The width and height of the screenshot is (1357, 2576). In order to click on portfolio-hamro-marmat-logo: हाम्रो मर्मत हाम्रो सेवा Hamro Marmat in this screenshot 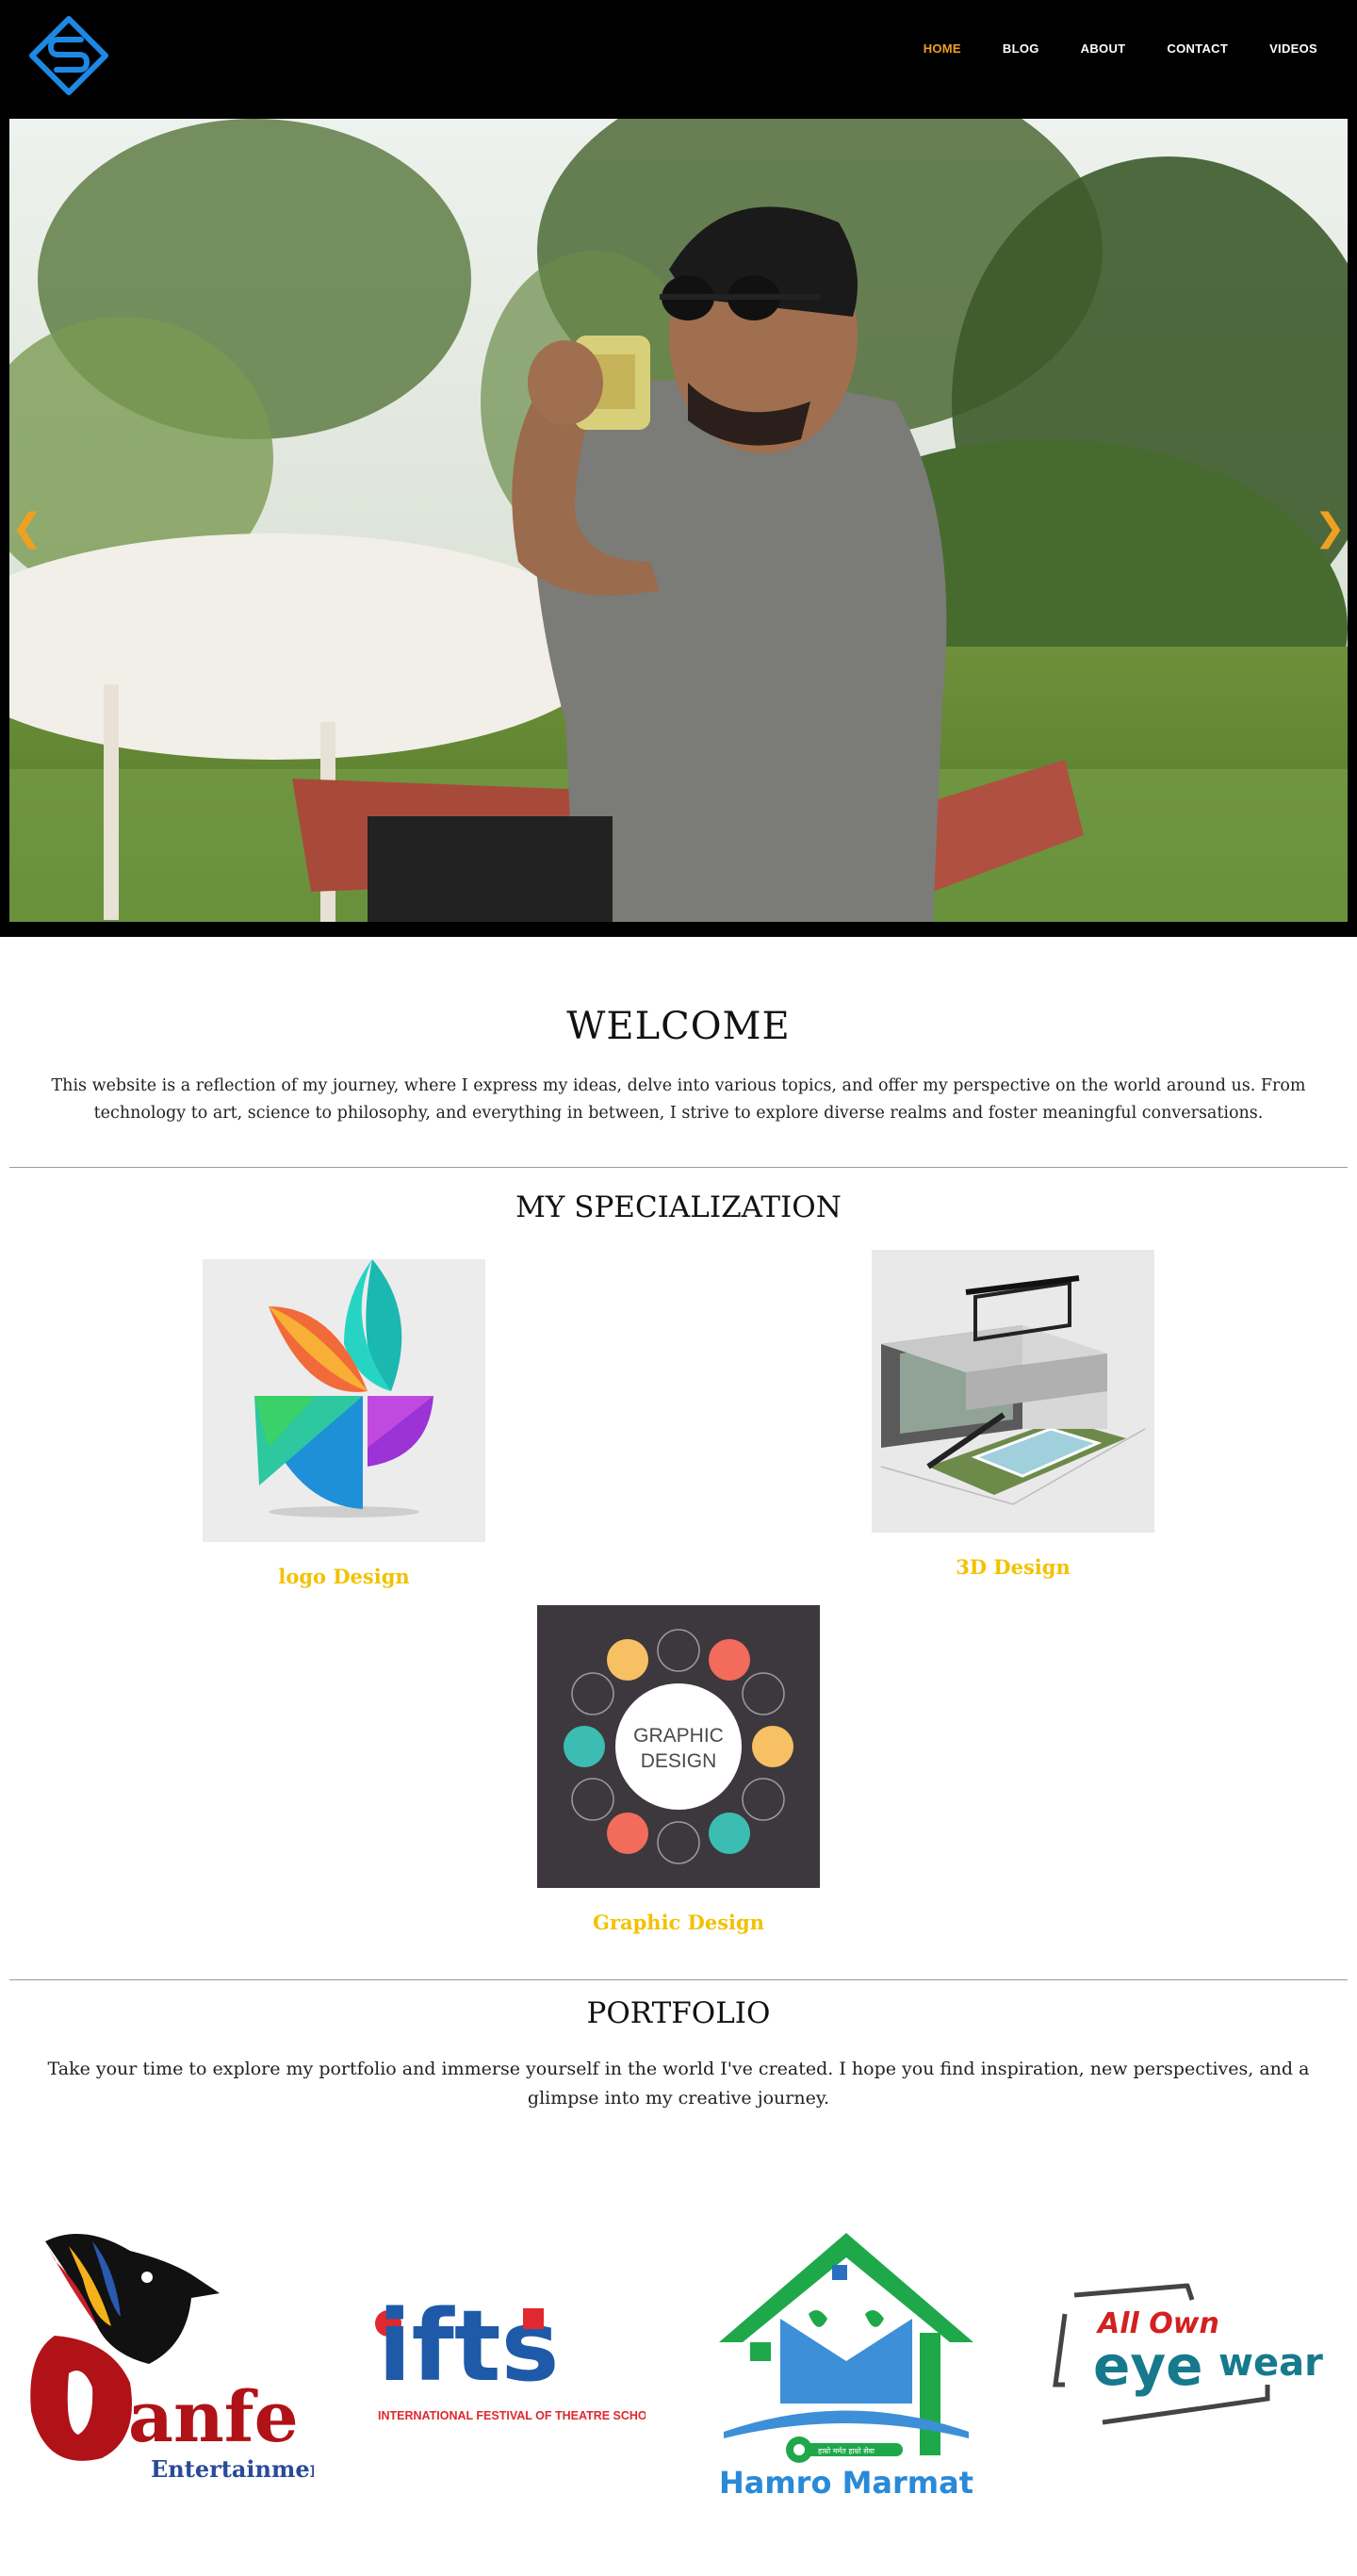, I will do `click(846, 2365)`.